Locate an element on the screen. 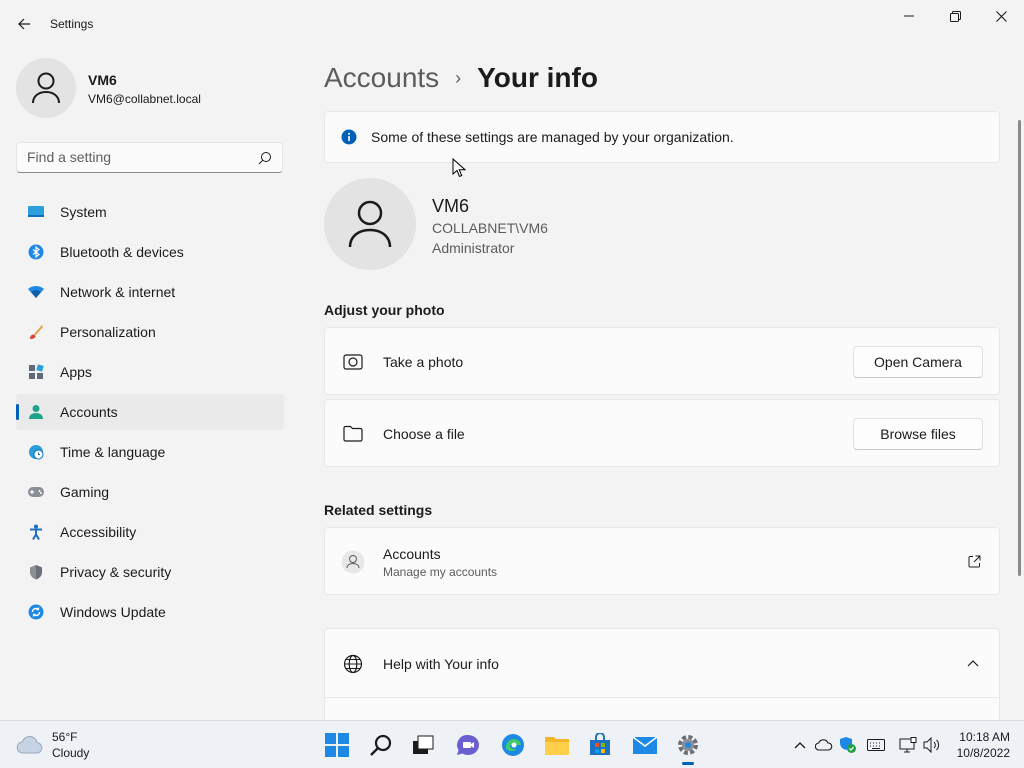 The image size is (1024, 768). open-camera-button: Open Camera is located at coordinates (918, 362).